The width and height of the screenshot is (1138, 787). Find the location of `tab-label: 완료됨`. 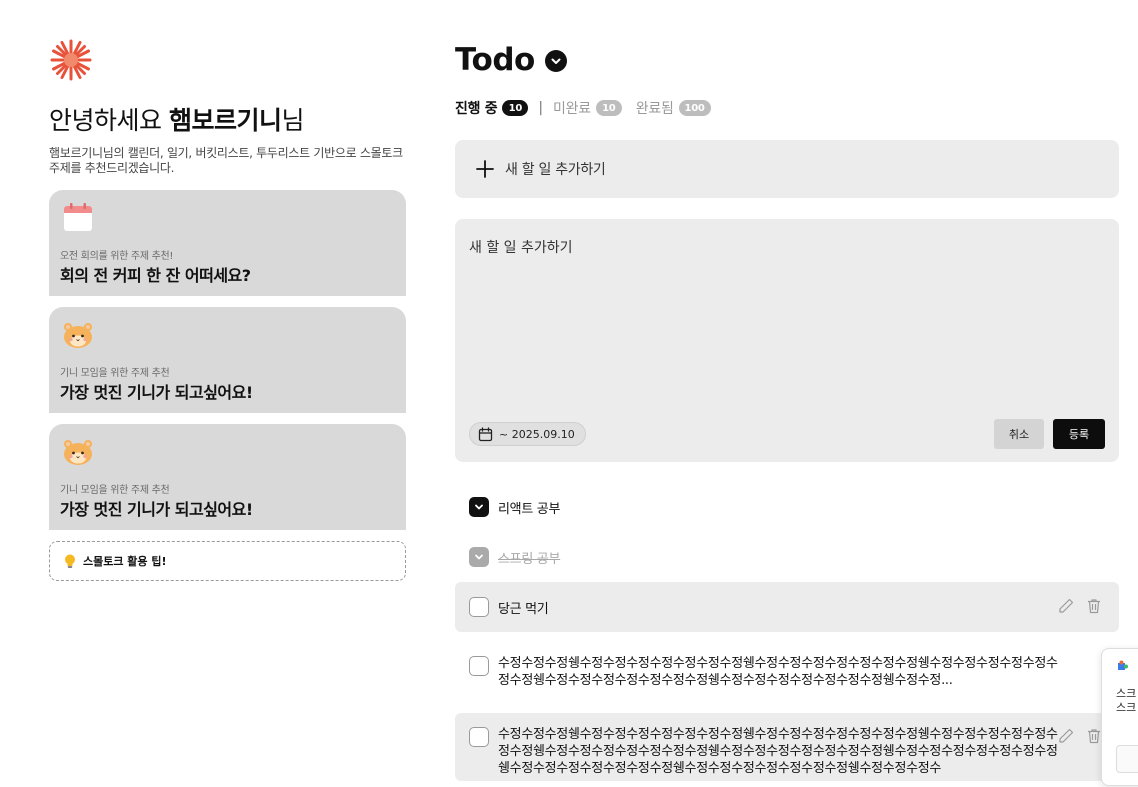

tab-label: 완료됨 is located at coordinates (654, 109).